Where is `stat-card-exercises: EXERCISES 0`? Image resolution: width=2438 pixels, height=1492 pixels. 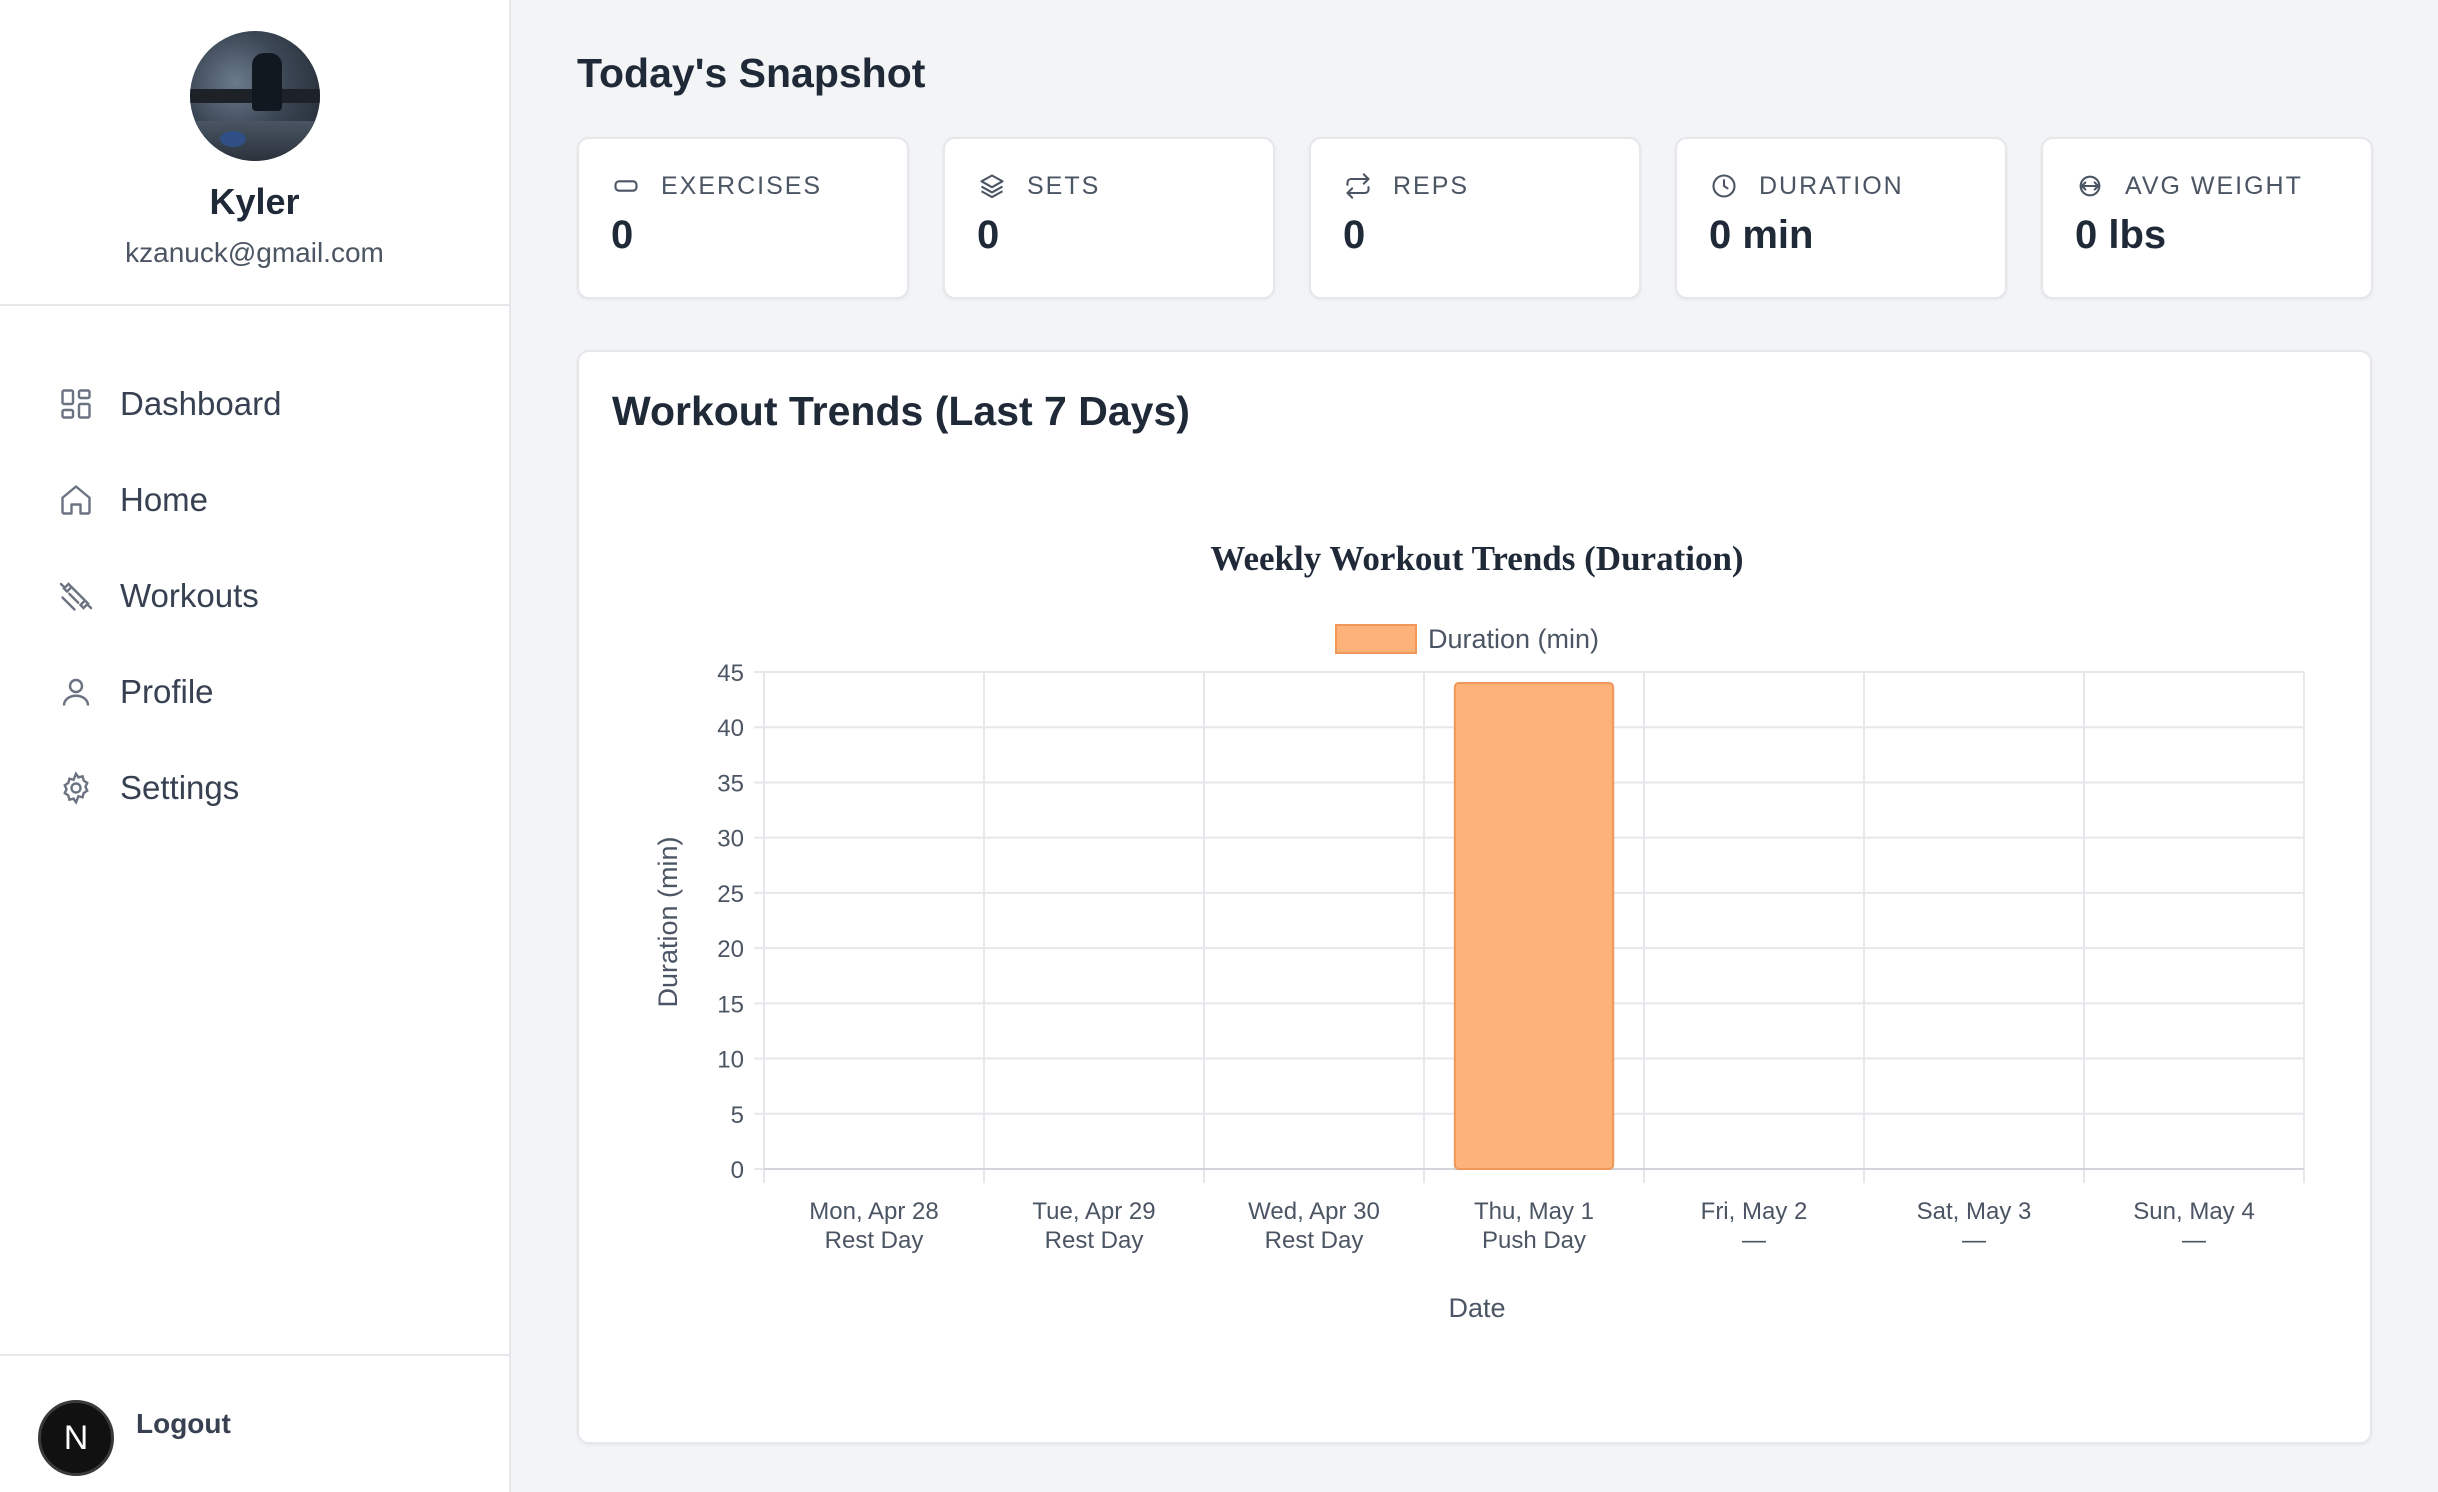
stat-card-exercises: EXERCISES 0 is located at coordinates (743, 218).